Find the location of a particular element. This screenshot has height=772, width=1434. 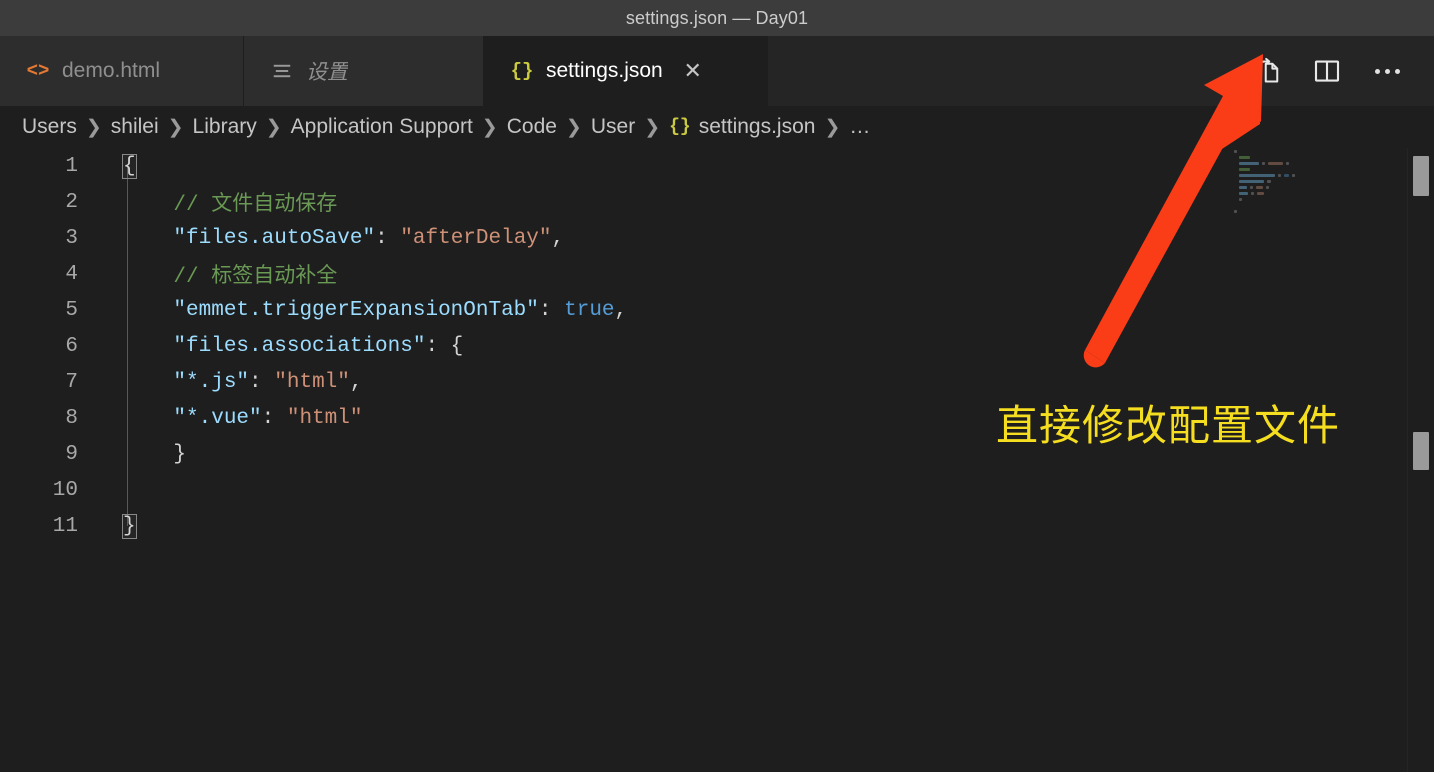

title-bar: settings.json — Day01 is located at coordinates (717, 18).